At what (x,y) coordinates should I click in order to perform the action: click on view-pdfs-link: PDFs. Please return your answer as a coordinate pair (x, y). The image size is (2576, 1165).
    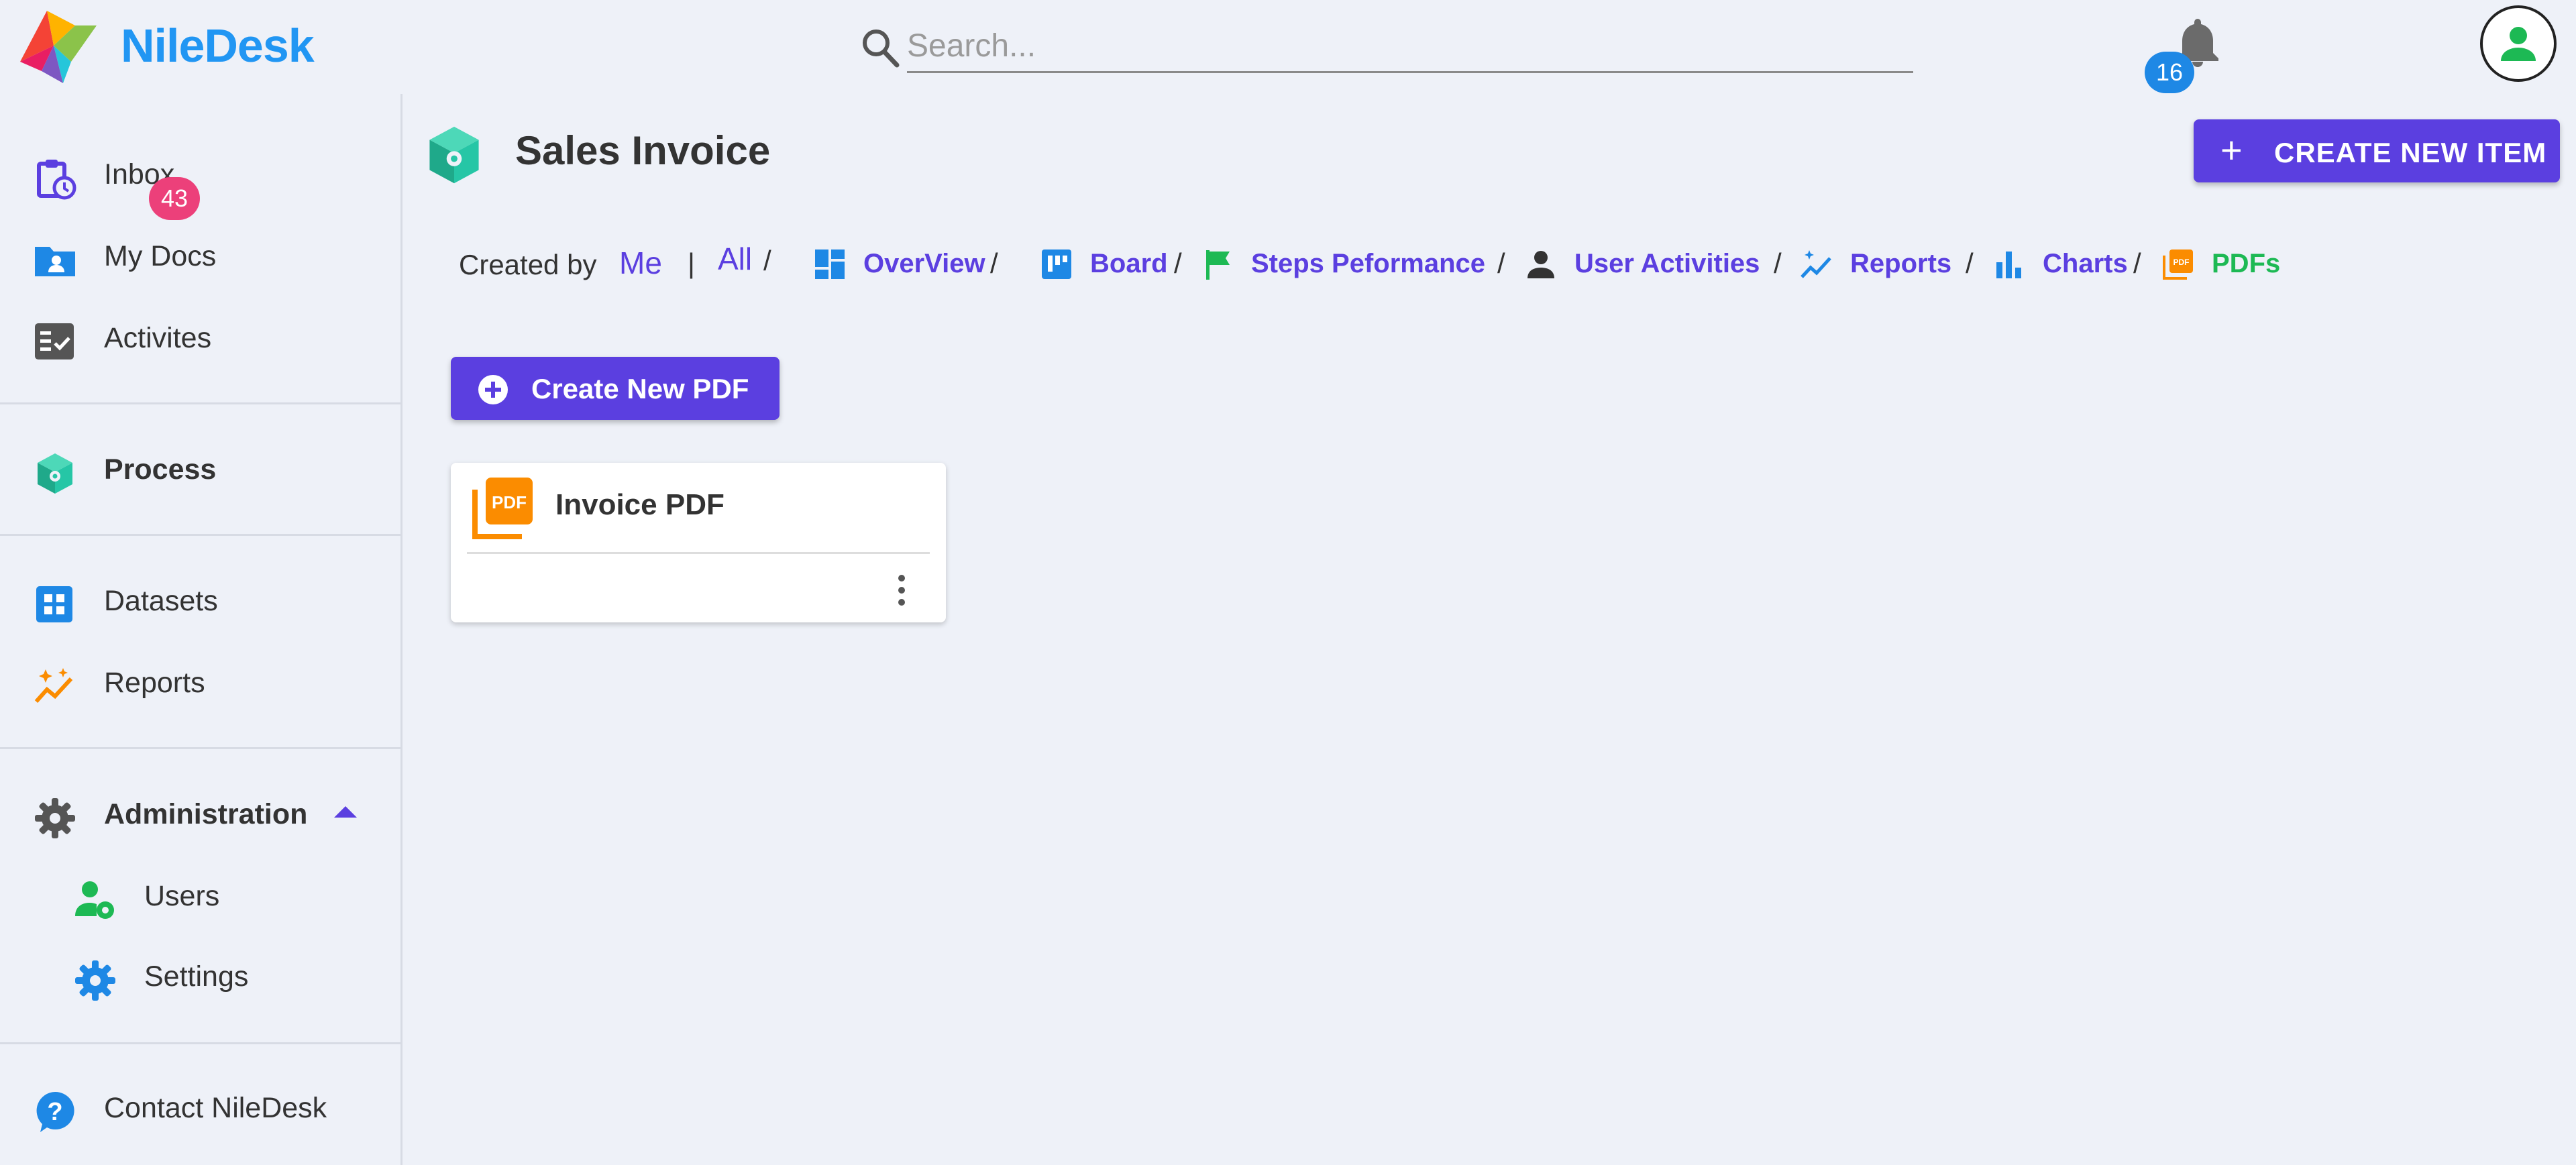
    Looking at the image, I should click on (2246, 264).